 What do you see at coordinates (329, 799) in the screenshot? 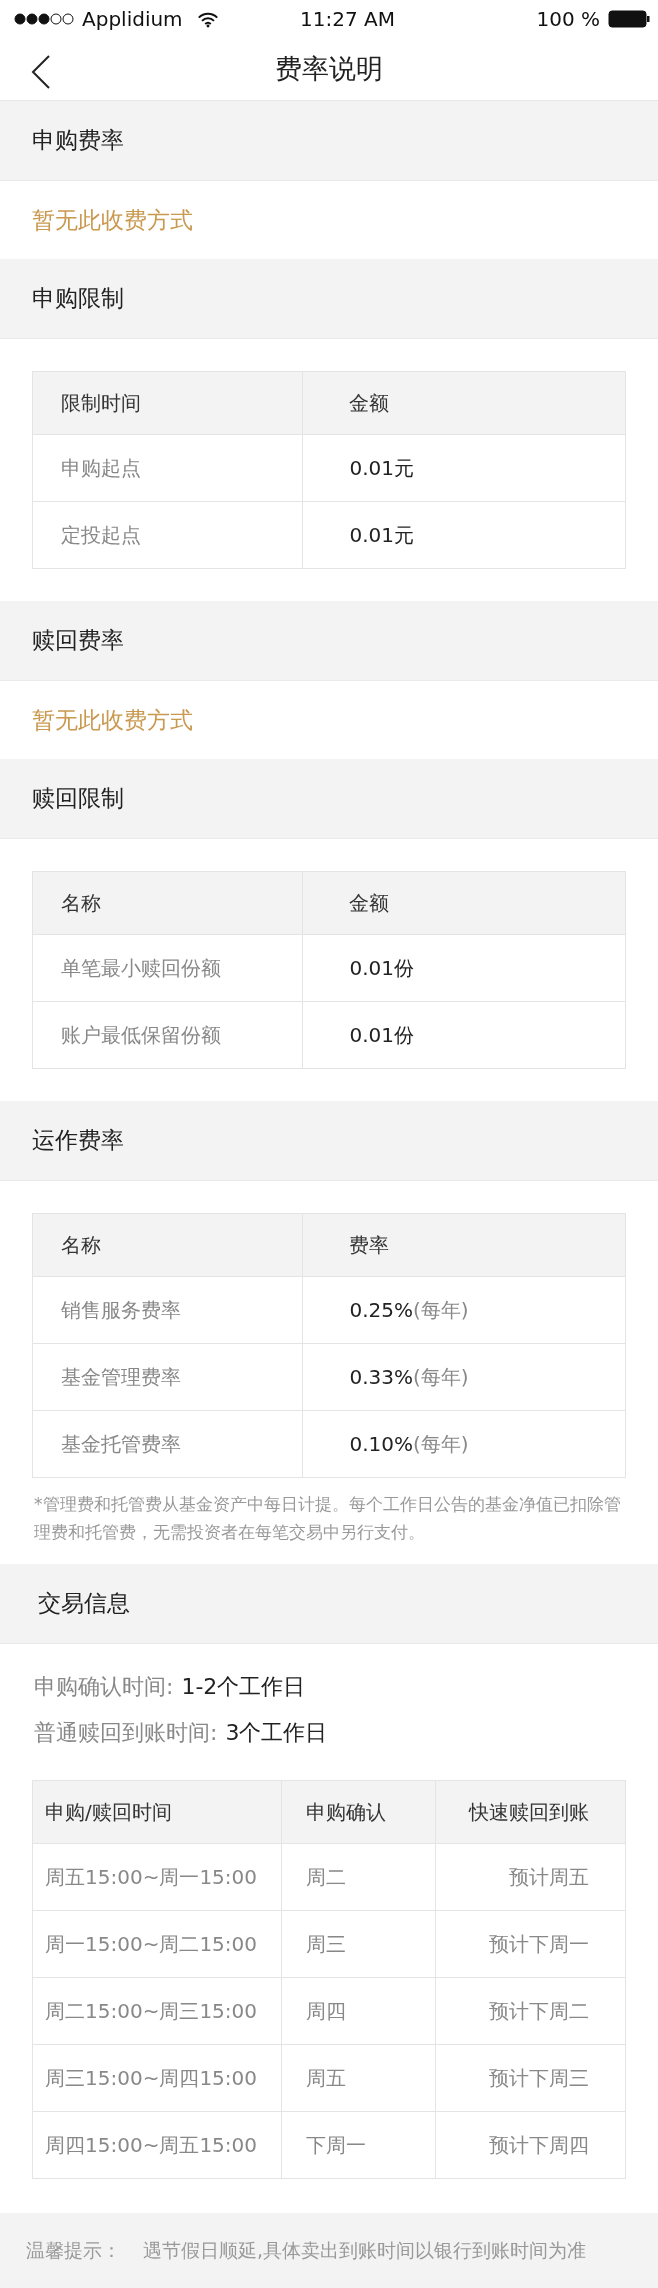
I see `section-header: 赎回限制` at bounding box center [329, 799].